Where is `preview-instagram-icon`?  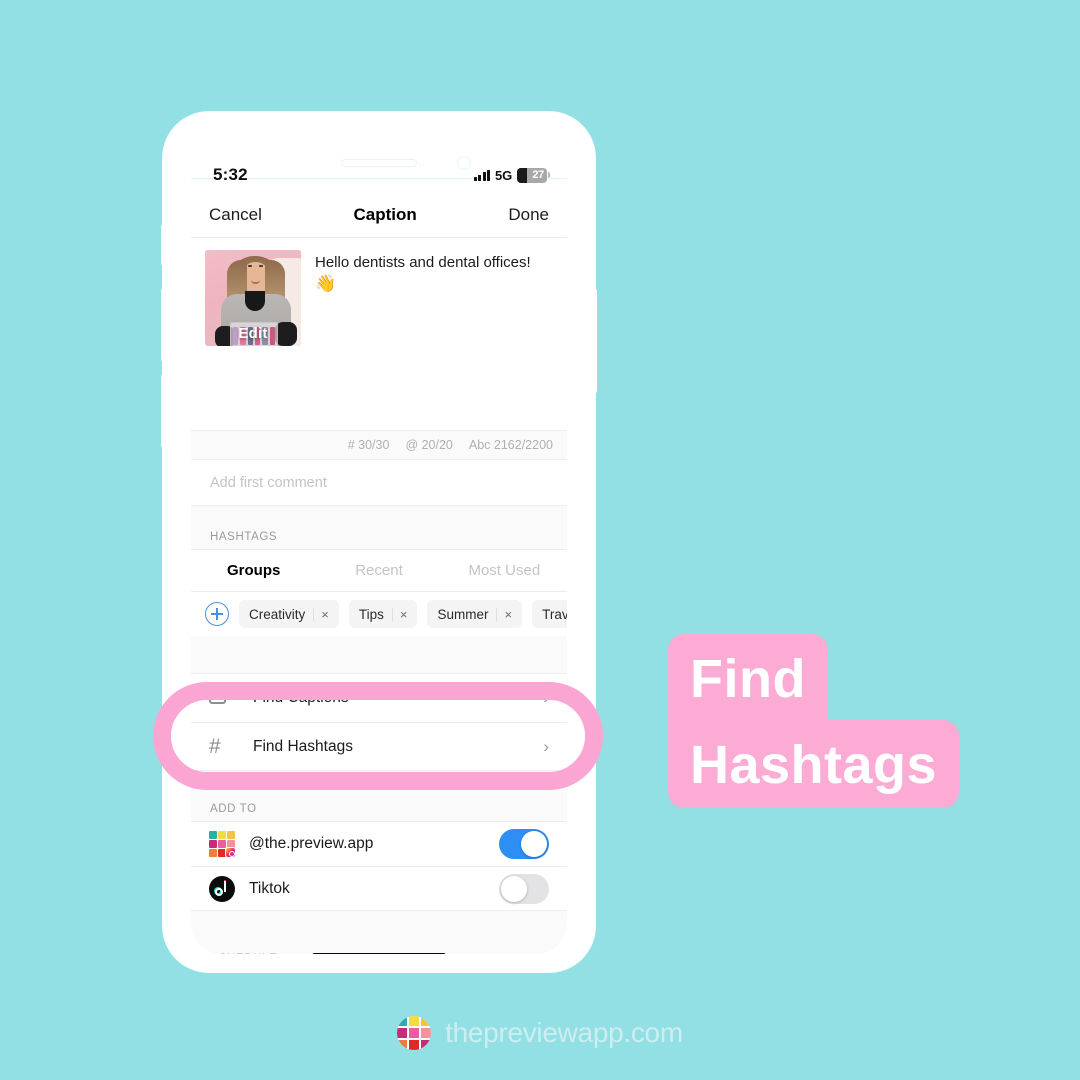 preview-instagram-icon is located at coordinates (222, 844).